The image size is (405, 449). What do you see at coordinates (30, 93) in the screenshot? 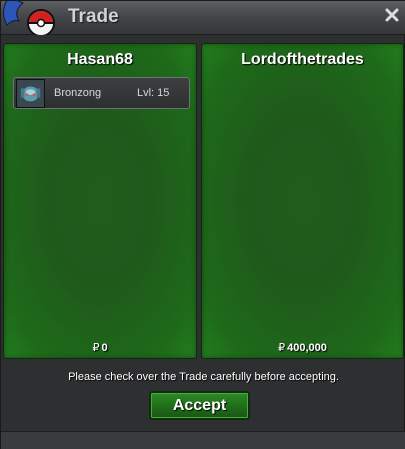
I see `bronzong-sprite-icon` at bounding box center [30, 93].